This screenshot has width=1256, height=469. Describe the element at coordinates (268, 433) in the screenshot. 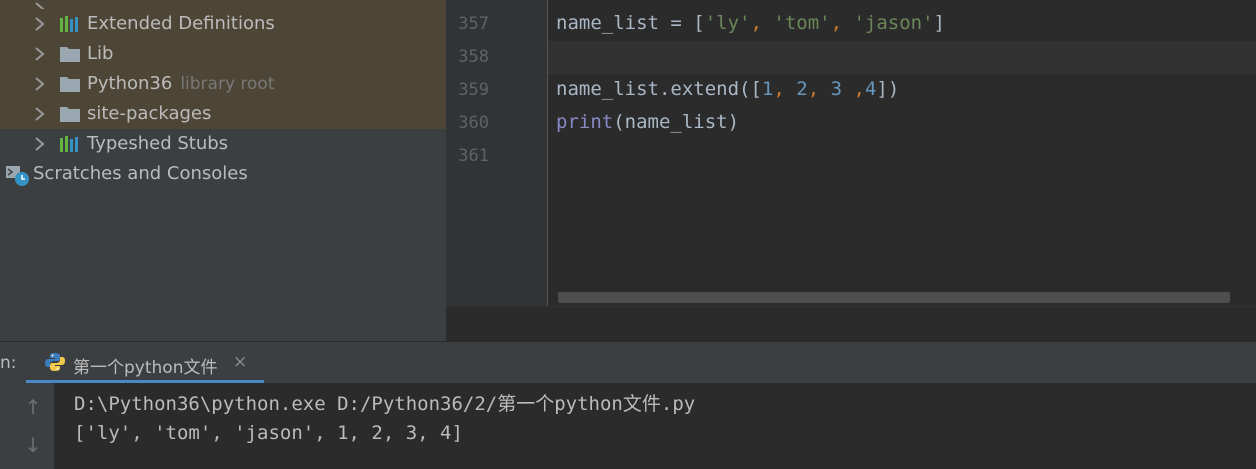

I see `console-line: ['ly', 'tom', 'jason', 1, 2, 3, 4]` at that location.